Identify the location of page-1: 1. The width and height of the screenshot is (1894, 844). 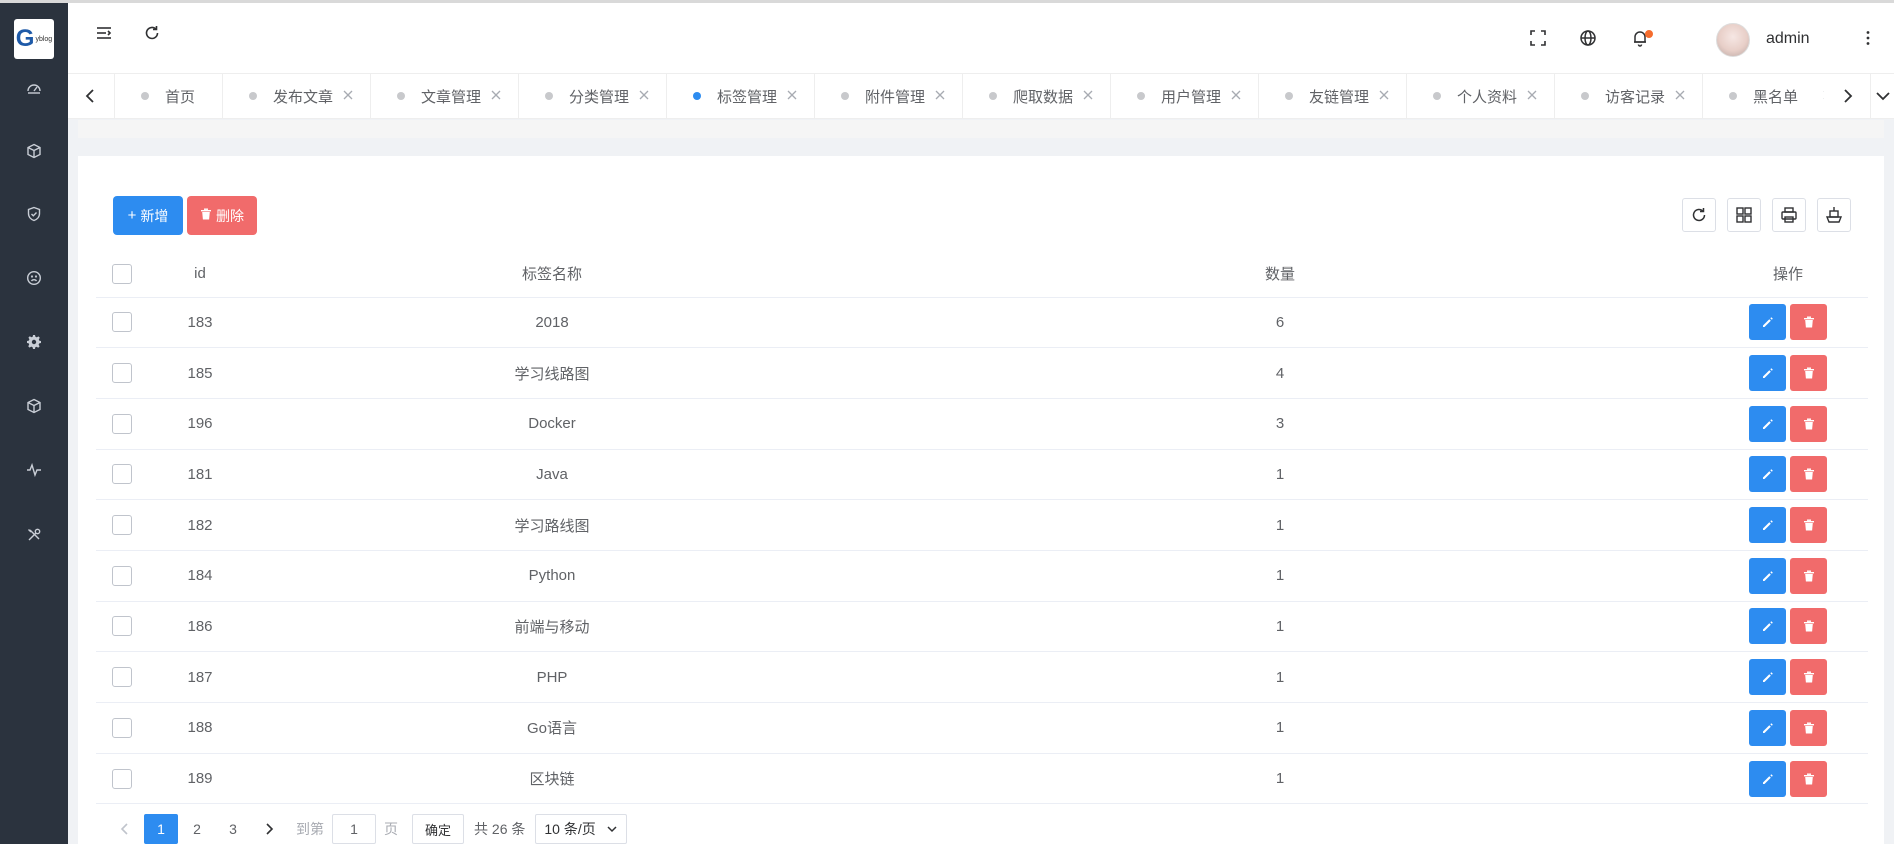
(161, 829).